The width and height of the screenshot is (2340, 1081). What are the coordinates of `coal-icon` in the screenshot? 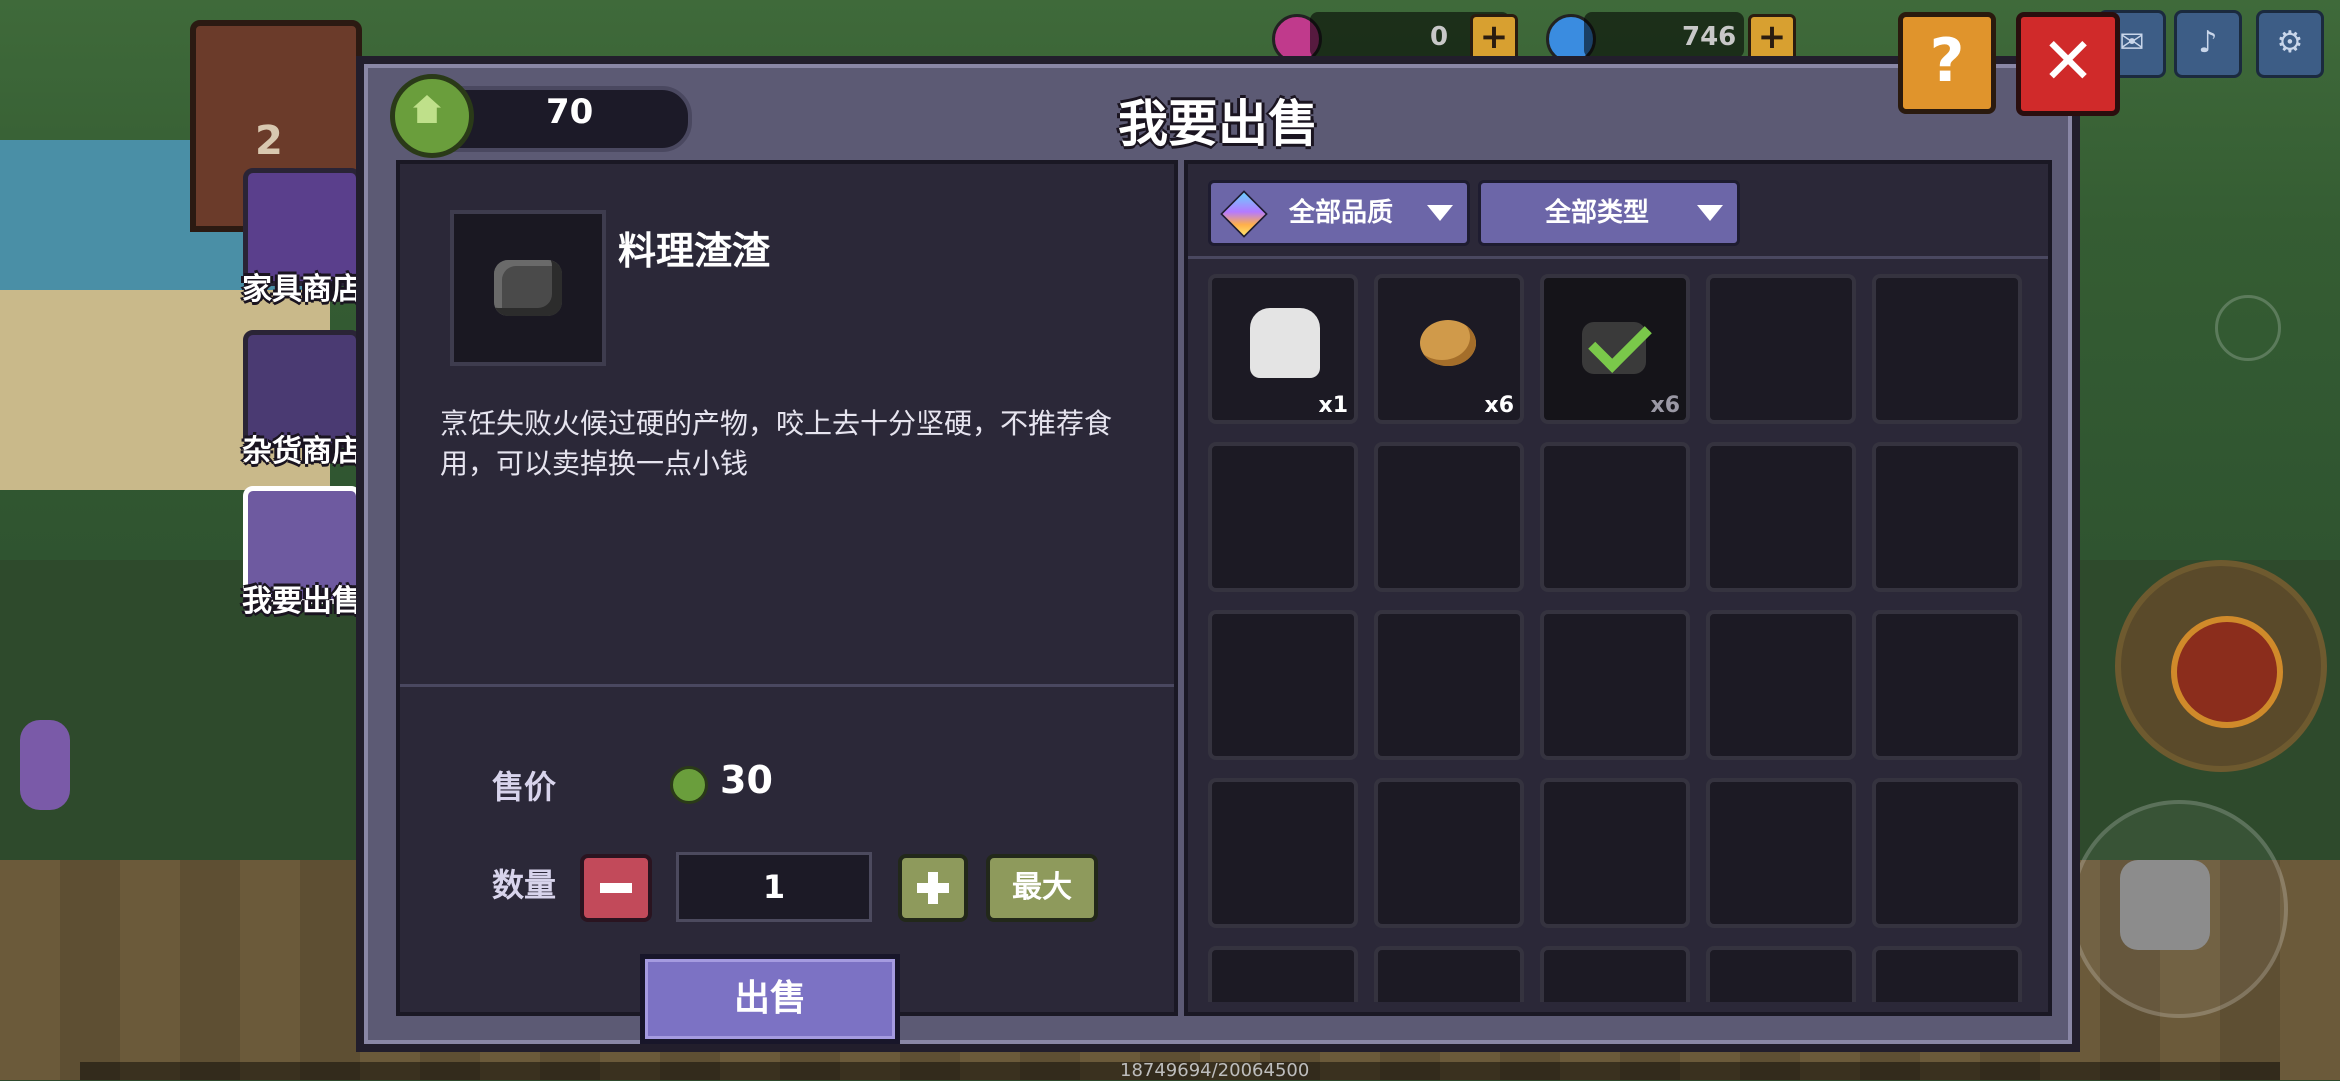 It's located at (528, 288).